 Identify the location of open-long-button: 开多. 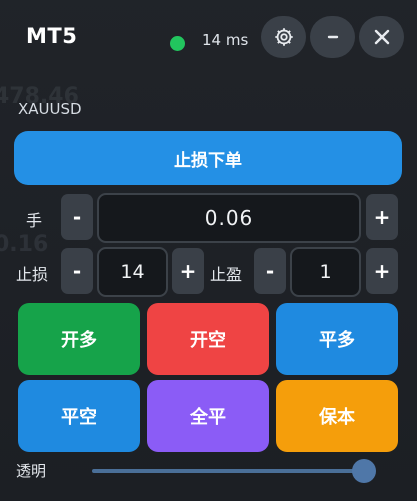
(79, 339).